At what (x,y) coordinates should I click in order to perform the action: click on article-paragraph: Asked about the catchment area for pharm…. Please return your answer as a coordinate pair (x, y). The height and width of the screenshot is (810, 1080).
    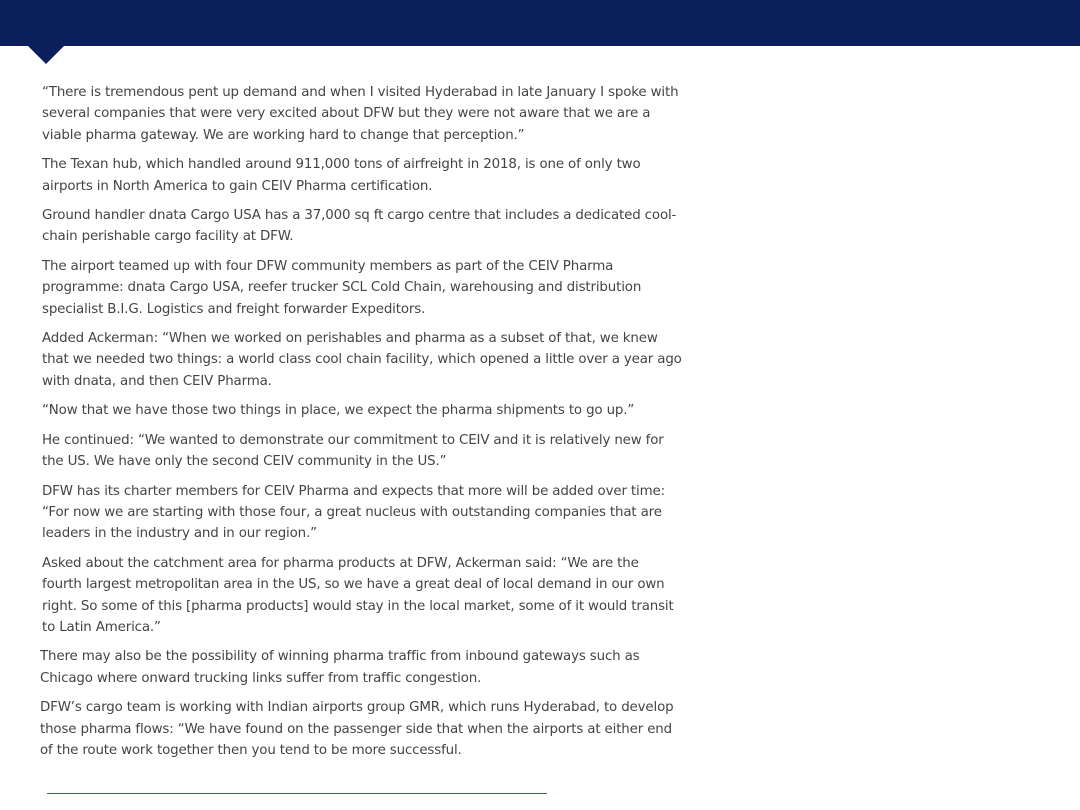
    Looking at the image, I should click on (358, 595).